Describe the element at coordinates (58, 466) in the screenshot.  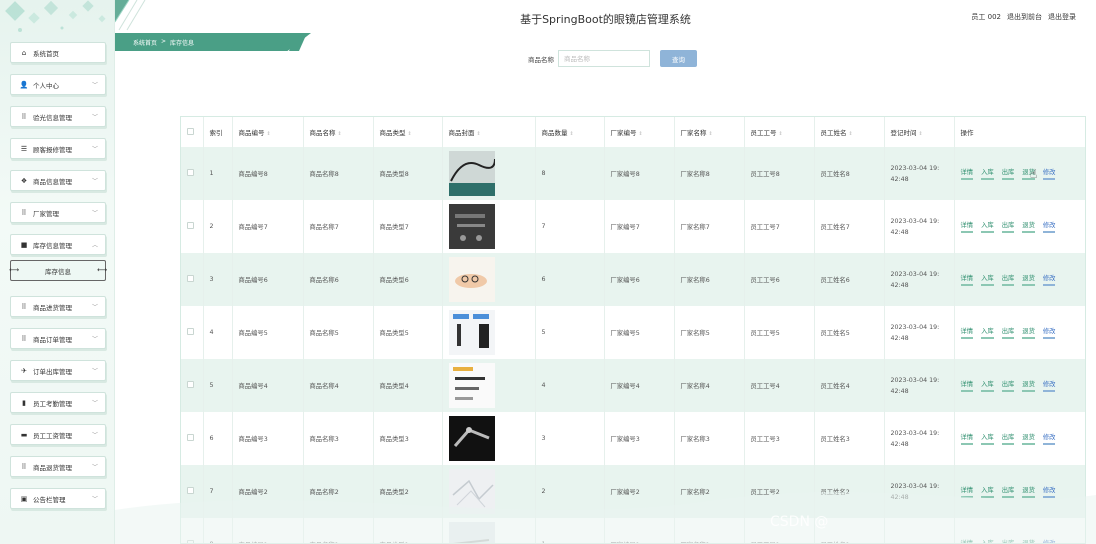
I see `sidebar-item: ⠿ 商品退货管理 ﹀` at that location.